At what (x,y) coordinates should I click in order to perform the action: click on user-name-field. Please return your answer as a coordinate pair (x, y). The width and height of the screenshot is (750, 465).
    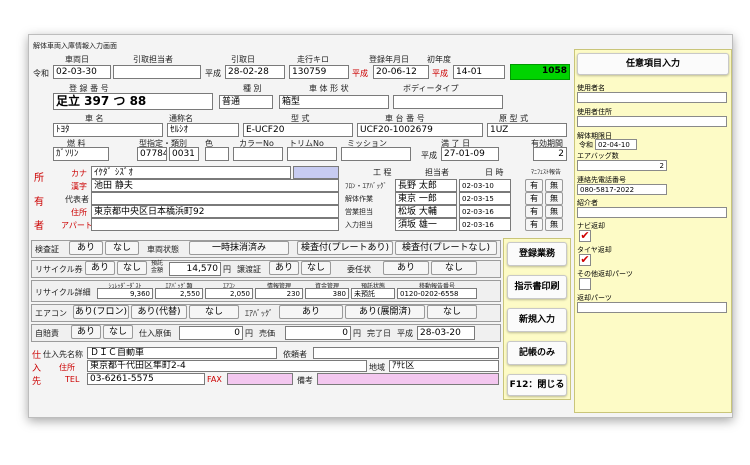
    Looking at the image, I should click on (652, 97).